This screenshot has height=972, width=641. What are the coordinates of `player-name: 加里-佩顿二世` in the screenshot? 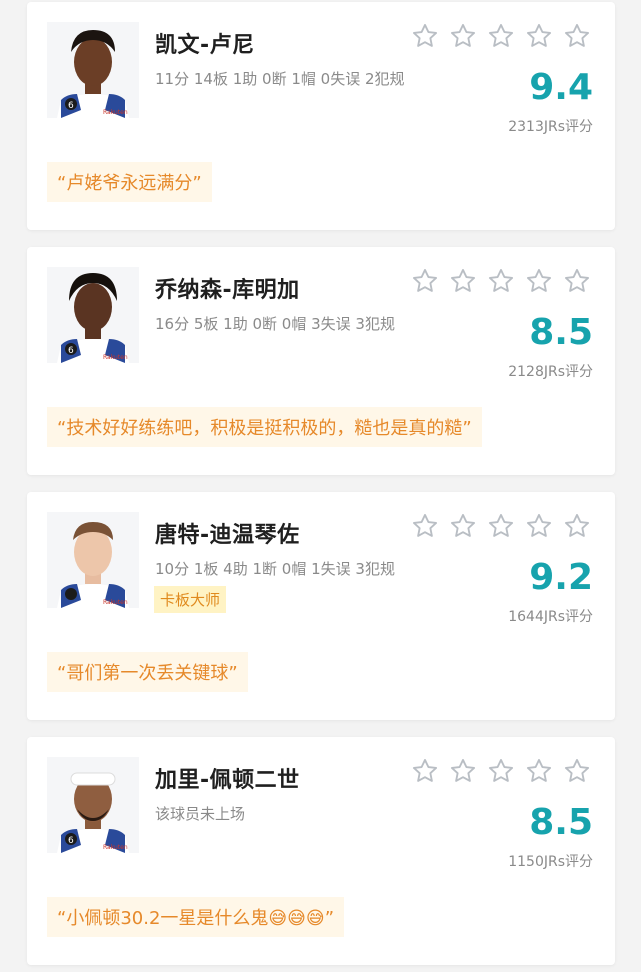 It's located at (227, 780).